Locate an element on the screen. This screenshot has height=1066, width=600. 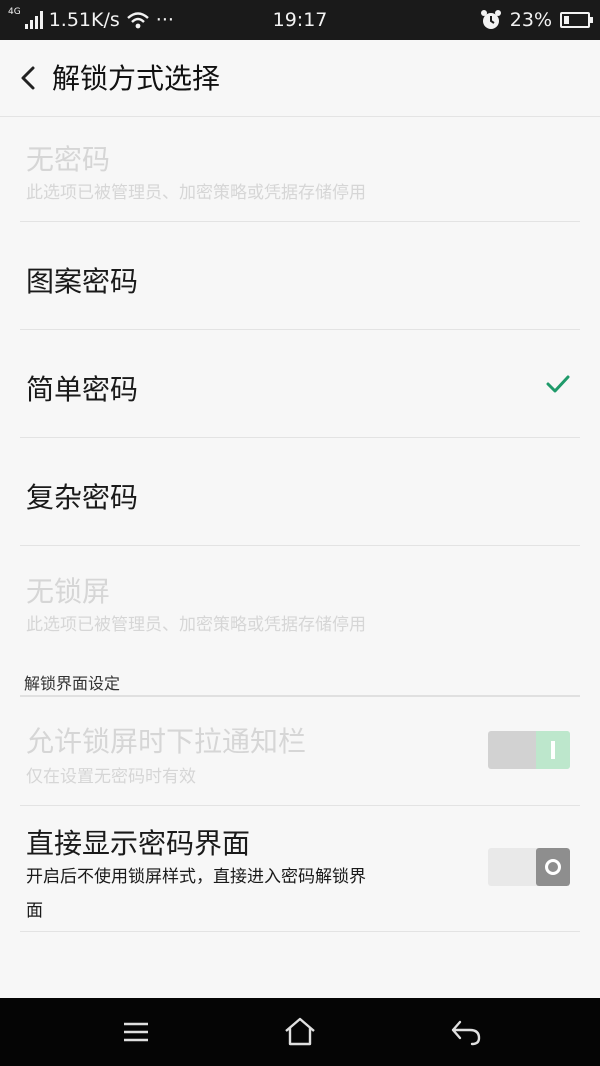
navigation-bar is located at coordinates (300, 1032).